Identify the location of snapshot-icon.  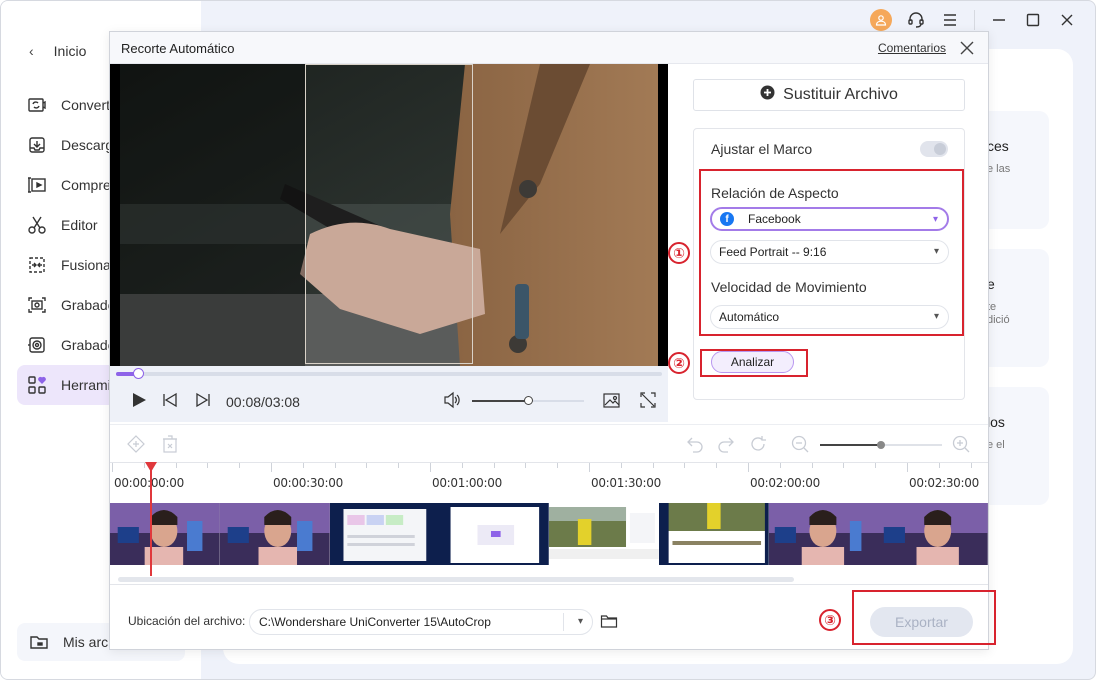
(612, 400).